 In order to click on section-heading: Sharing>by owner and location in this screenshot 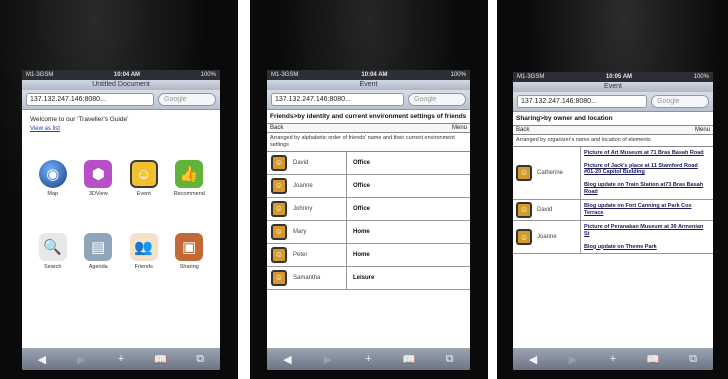, I will do `click(564, 118)`.